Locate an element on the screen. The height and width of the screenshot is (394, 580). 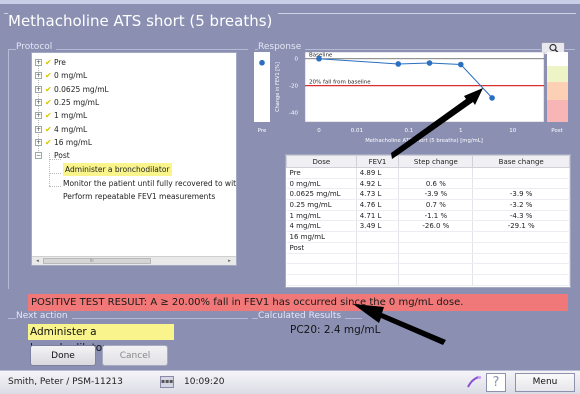
protocol-item: + ✔ 0 mg/mL is located at coordinates (134, 75).